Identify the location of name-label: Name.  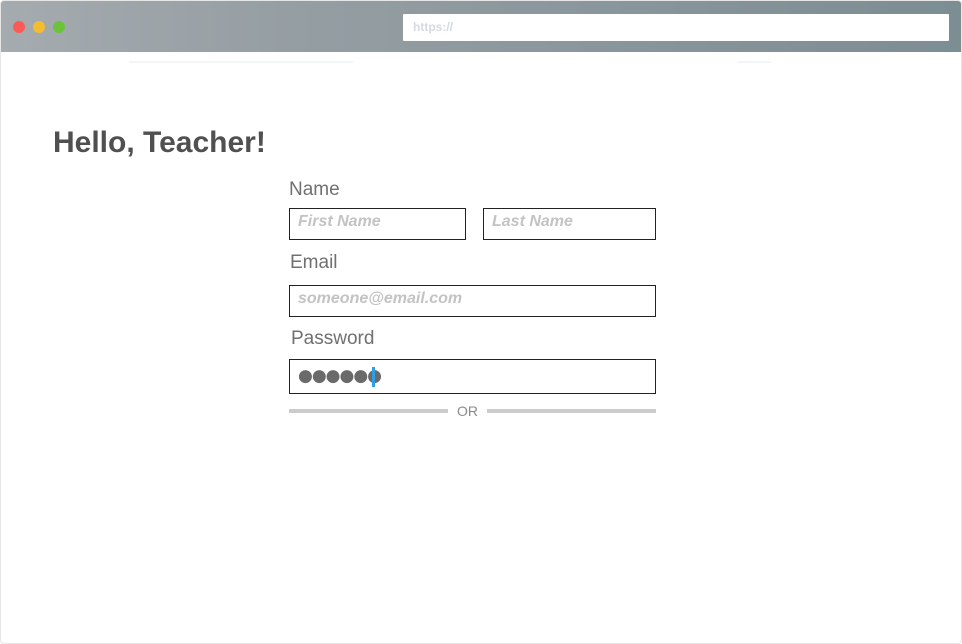
(314, 189).